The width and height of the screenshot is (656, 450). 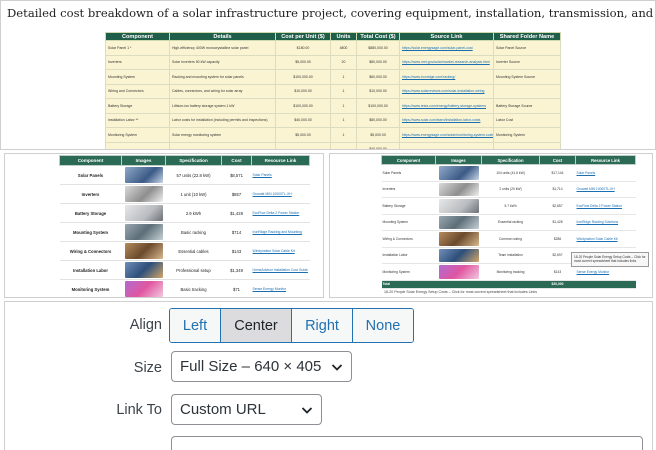 What do you see at coordinates (510, 255) in the screenshot?
I see `spec-cell: Team installation` at bounding box center [510, 255].